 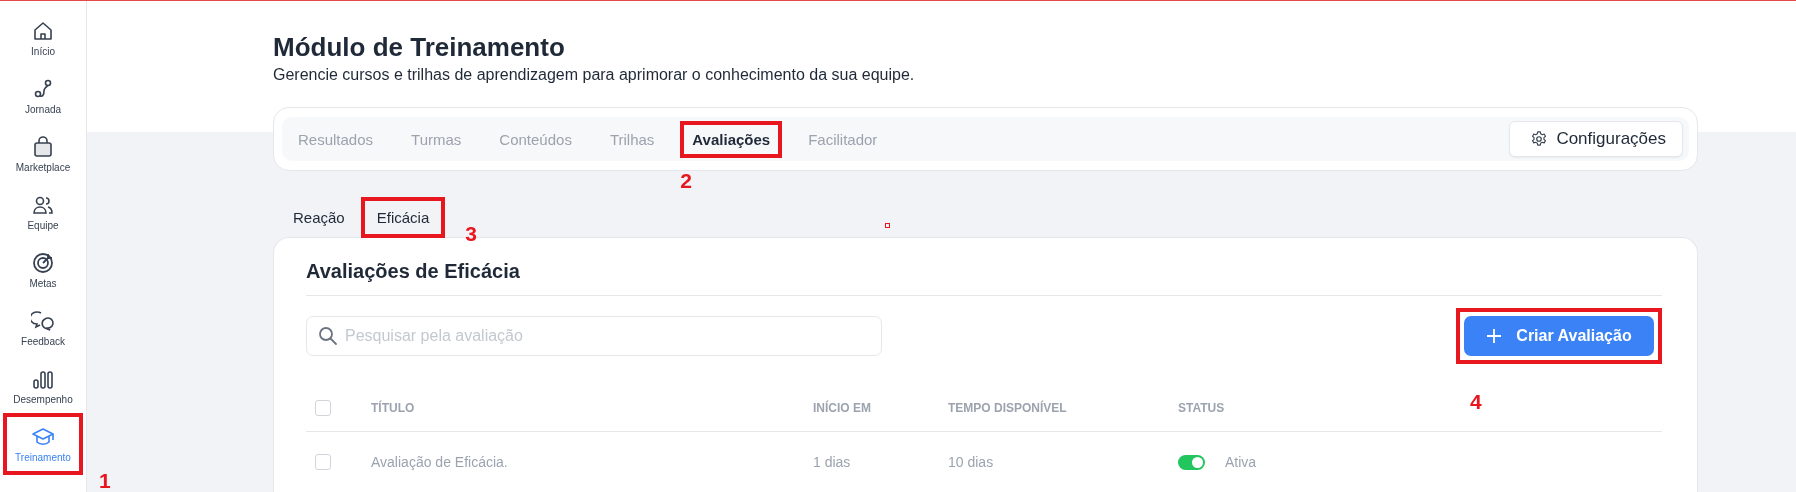 What do you see at coordinates (1494, 336) in the screenshot?
I see `plus-icon` at bounding box center [1494, 336].